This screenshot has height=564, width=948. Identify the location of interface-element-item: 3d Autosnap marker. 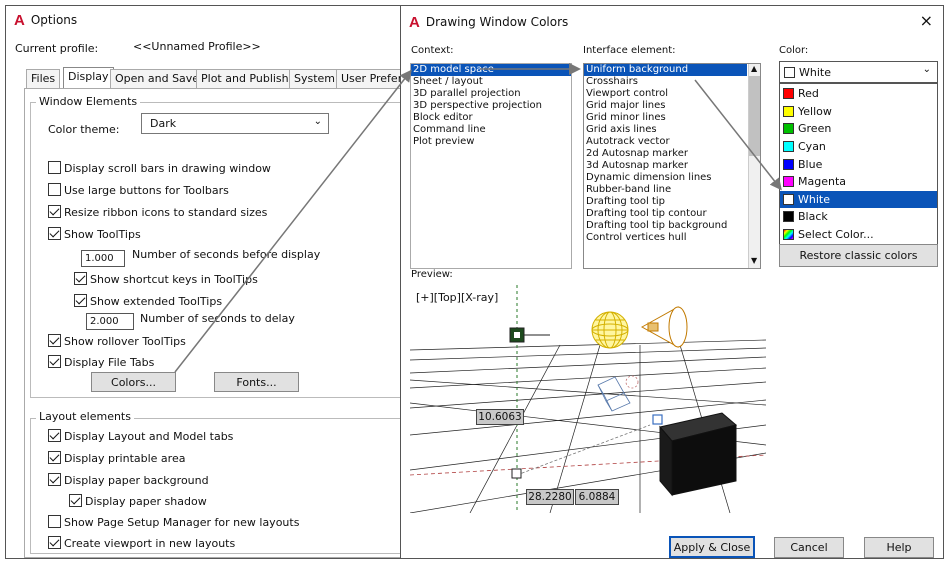
(665, 166).